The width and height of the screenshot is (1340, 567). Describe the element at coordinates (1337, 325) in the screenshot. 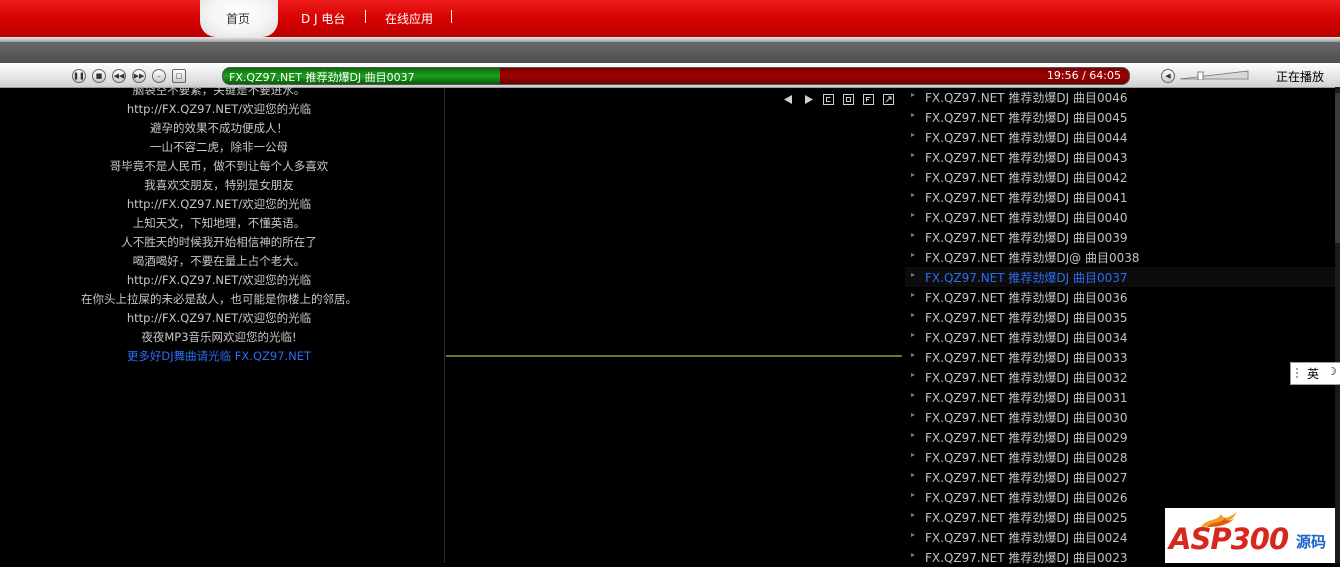

I see `playlist-scrollbar` at that location.